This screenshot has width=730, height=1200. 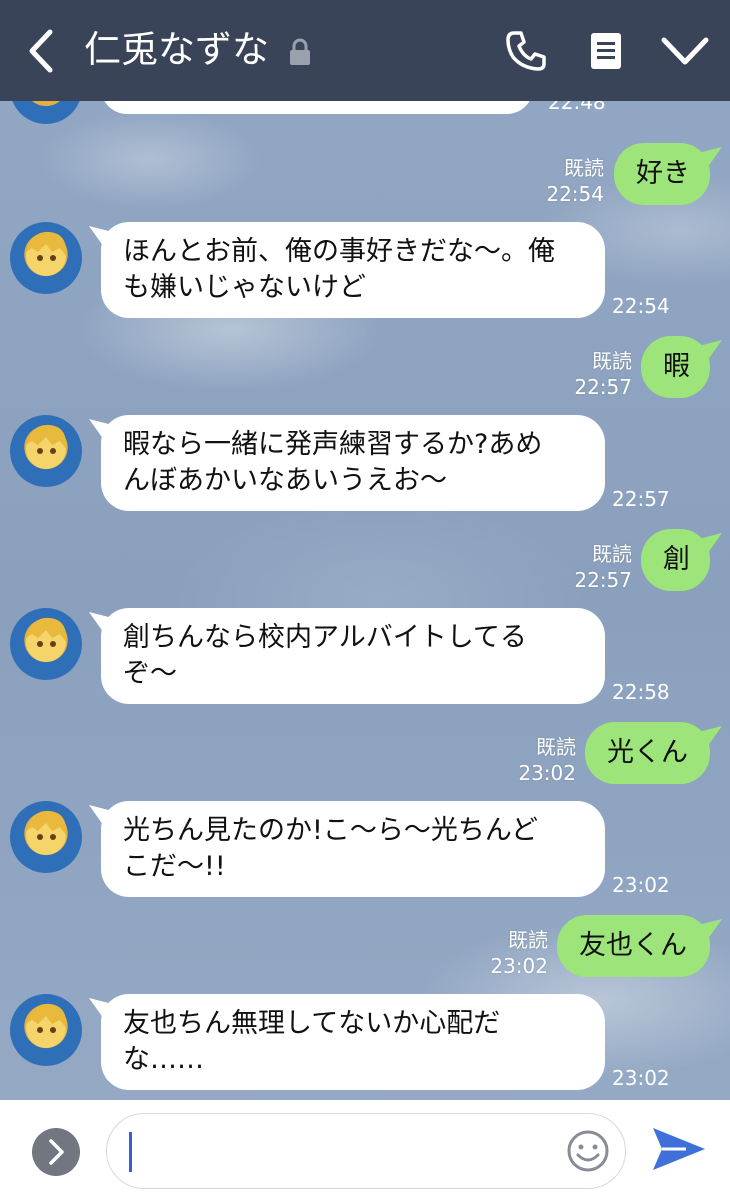 I want to click on outgoing-message-bubble: 創, so click(x=675, y=560).